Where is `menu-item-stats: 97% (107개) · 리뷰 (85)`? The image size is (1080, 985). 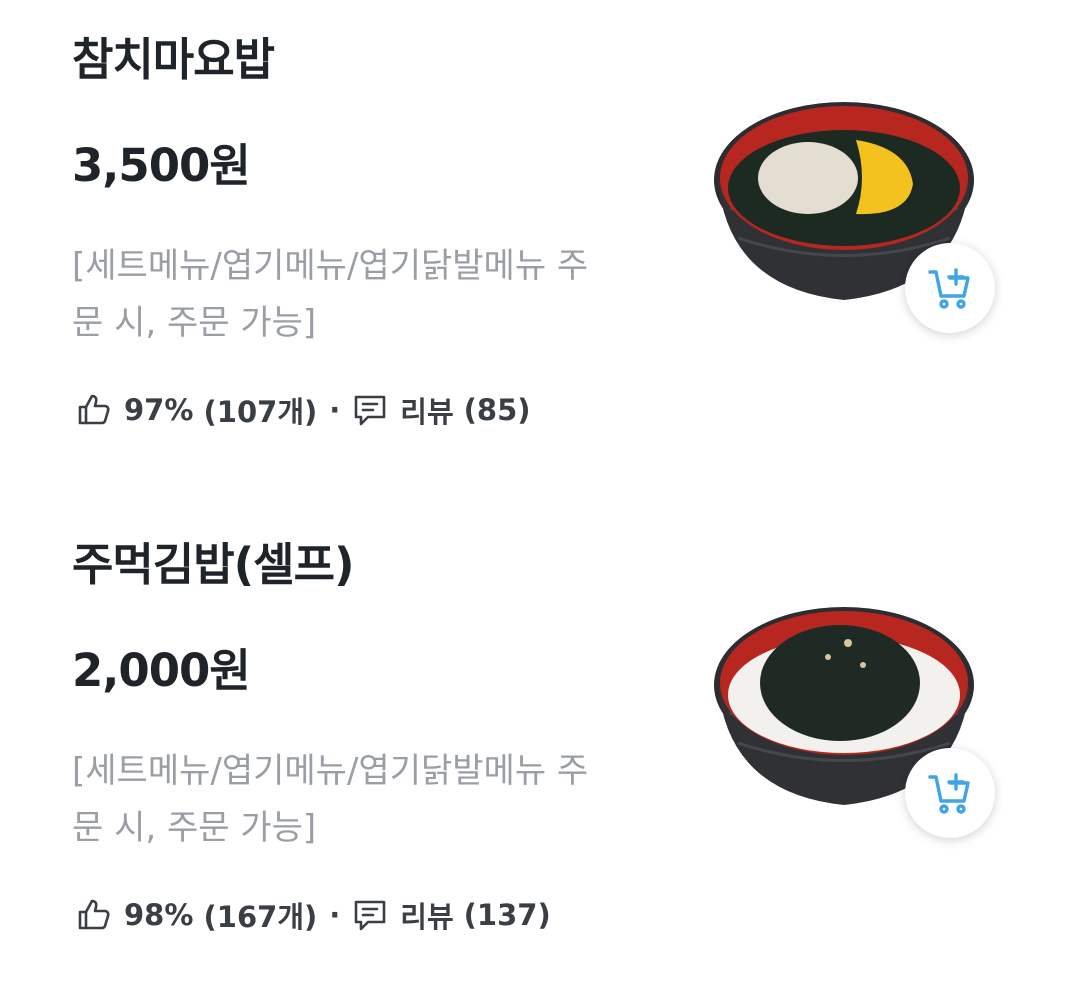 menu-item-stats: 97% (107개) · 리뷰 (85) is located at coordinates (303, 410).